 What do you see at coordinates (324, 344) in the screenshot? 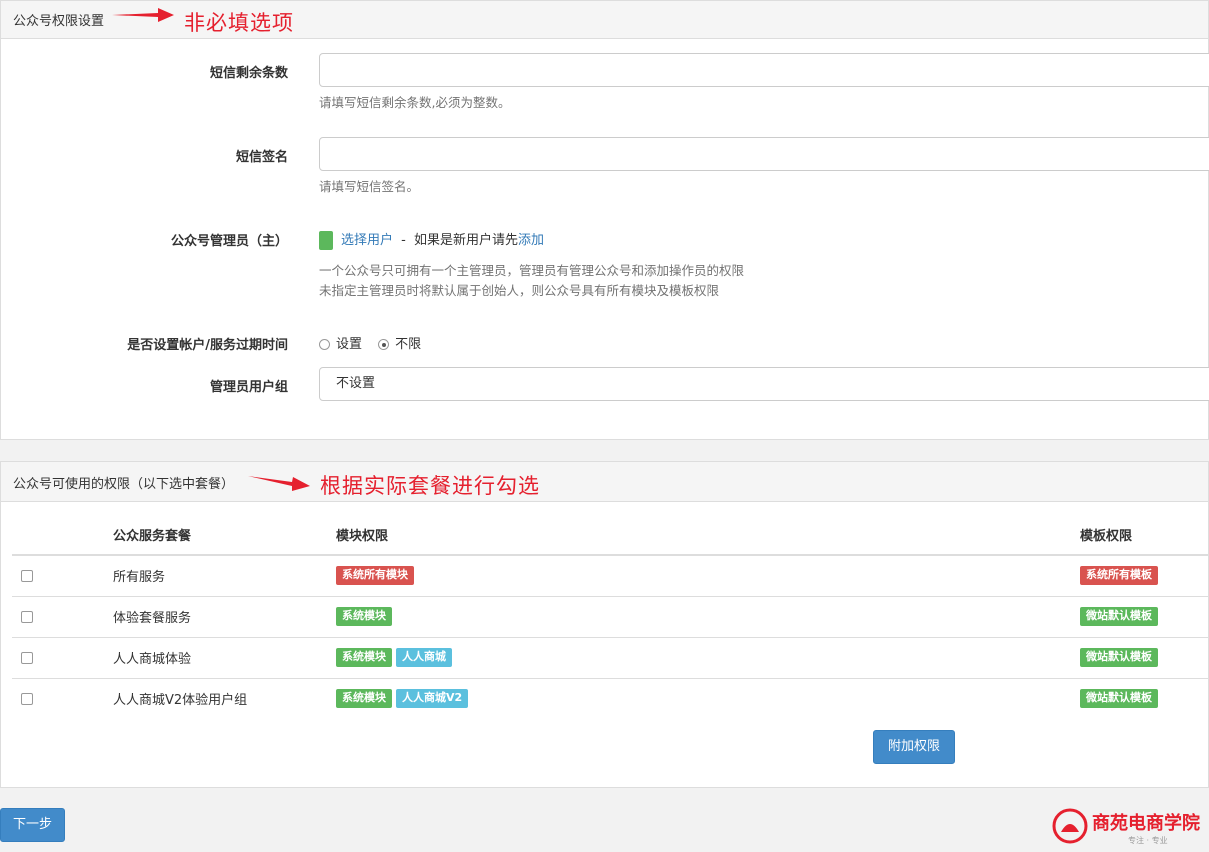
I see `radio-set` at bounding box center [324, 344].